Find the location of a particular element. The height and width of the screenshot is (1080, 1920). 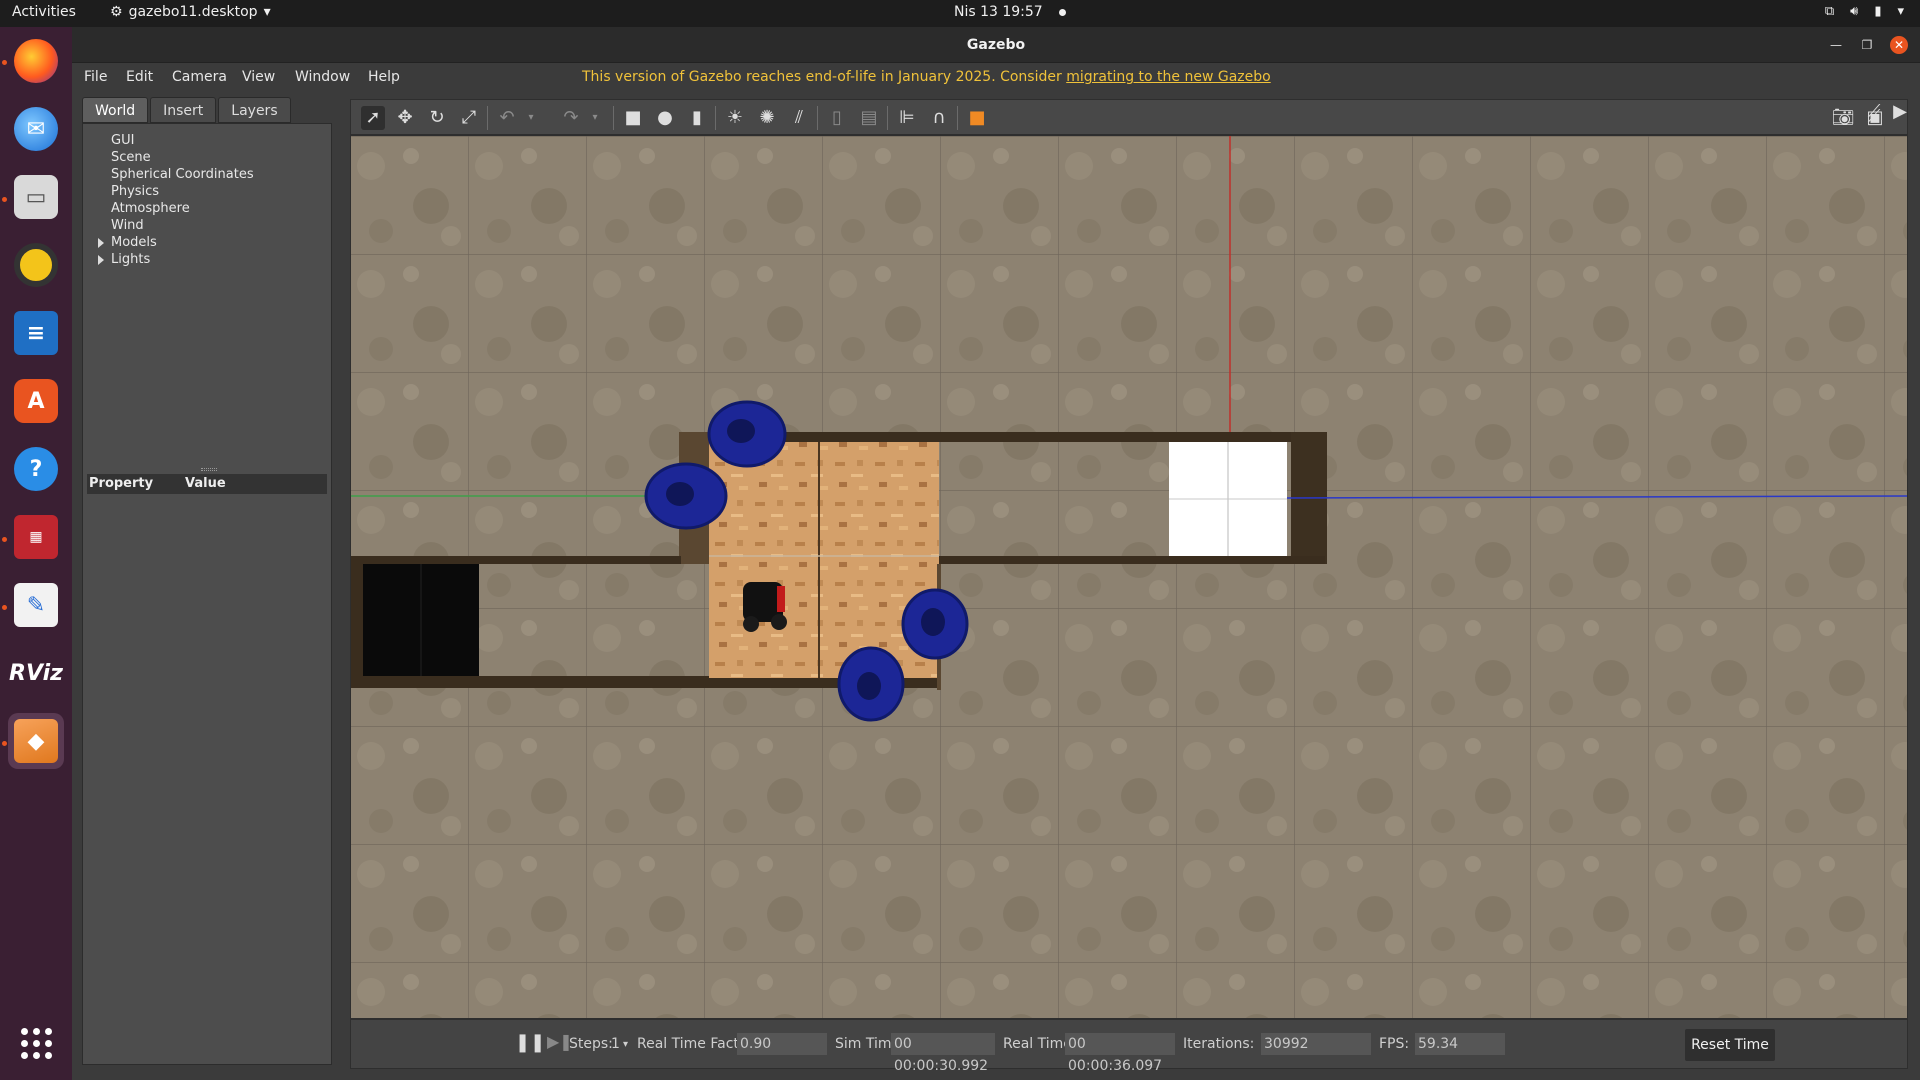

steps-chevron-icon: ▾ is located at coordinates (625, 1044).